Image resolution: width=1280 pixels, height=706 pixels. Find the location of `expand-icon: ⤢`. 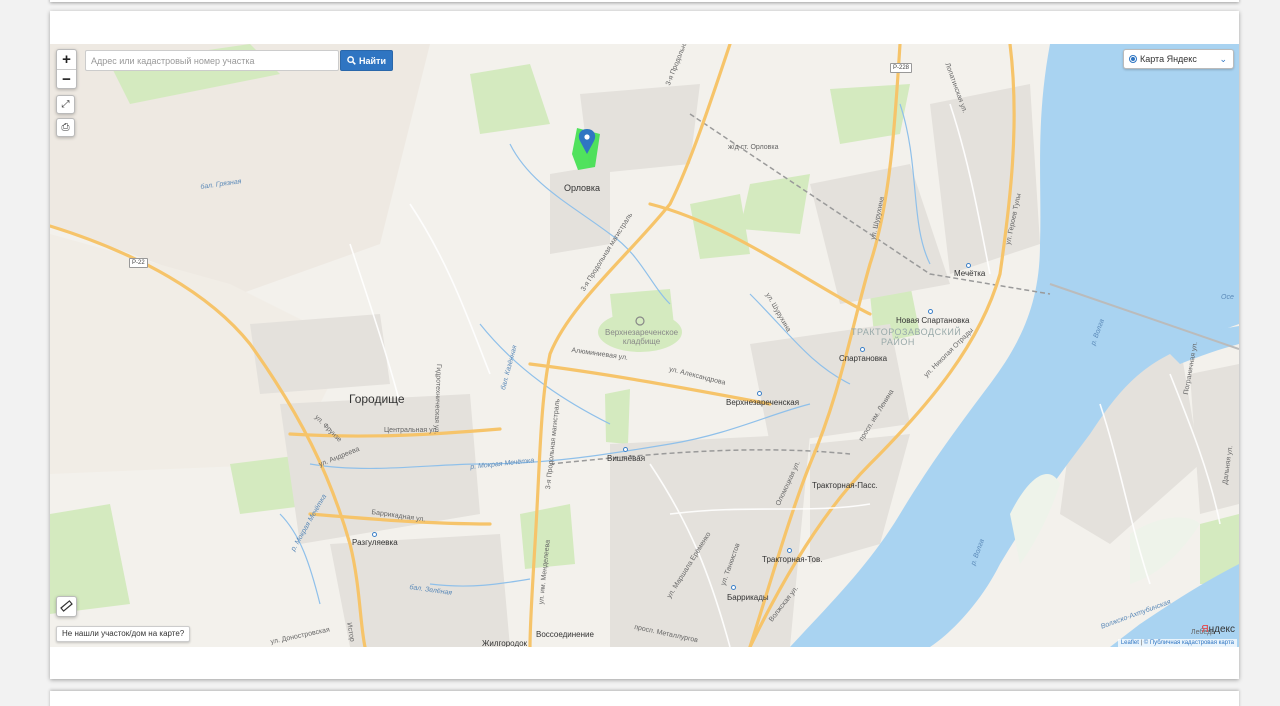

expand-icon: ⤢ is located at coordinates (65, 104).